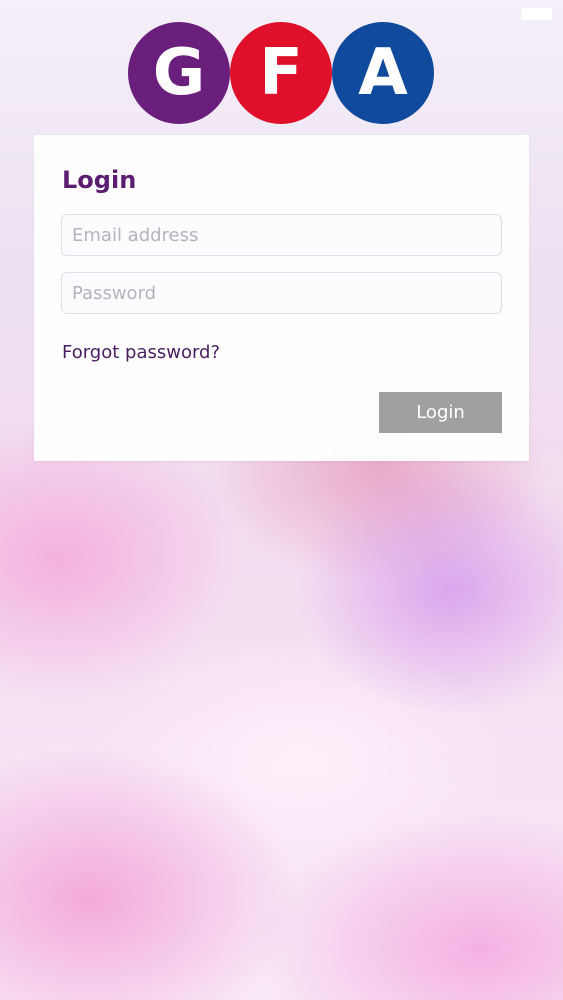 The image size is (563, 1000). What do you see at coordinates (179, 73) in the screenshot?
I see `logo-circle-g: G` at bounding box center [179, 73].